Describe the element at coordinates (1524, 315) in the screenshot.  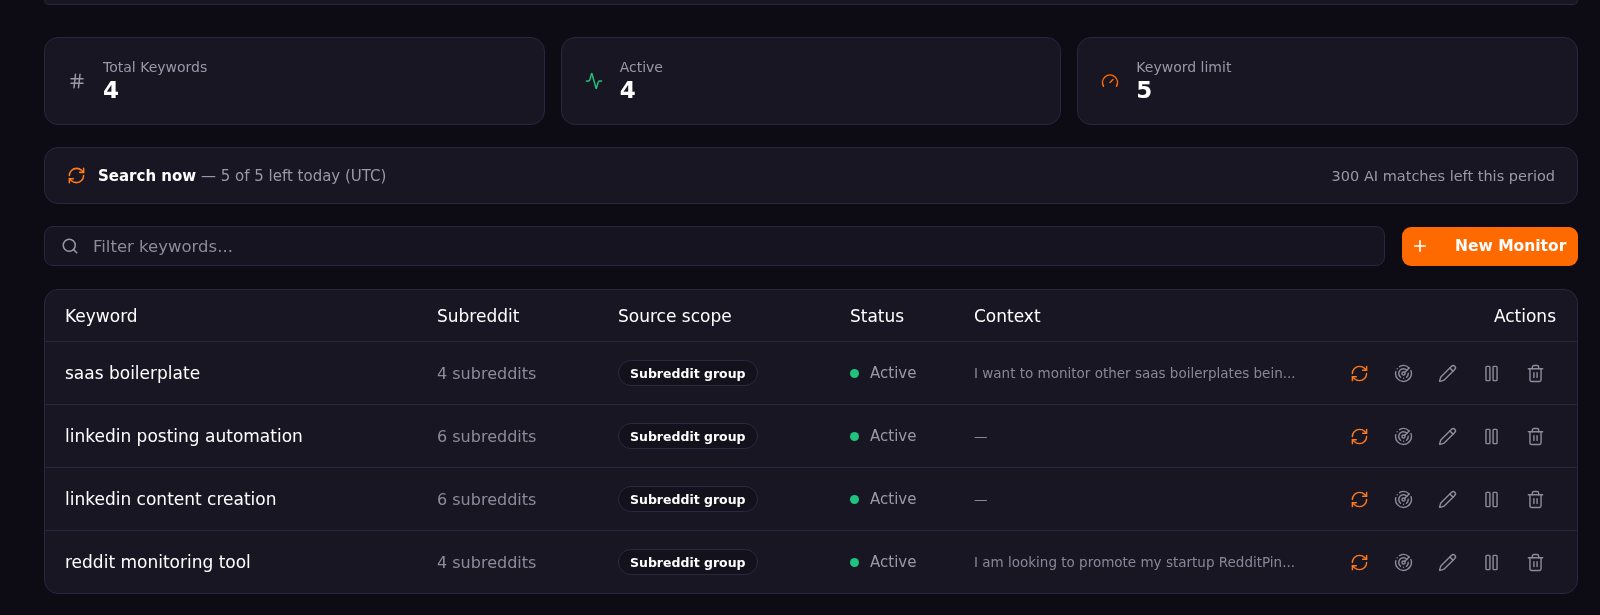
I see `column-header: Actions` at that location.